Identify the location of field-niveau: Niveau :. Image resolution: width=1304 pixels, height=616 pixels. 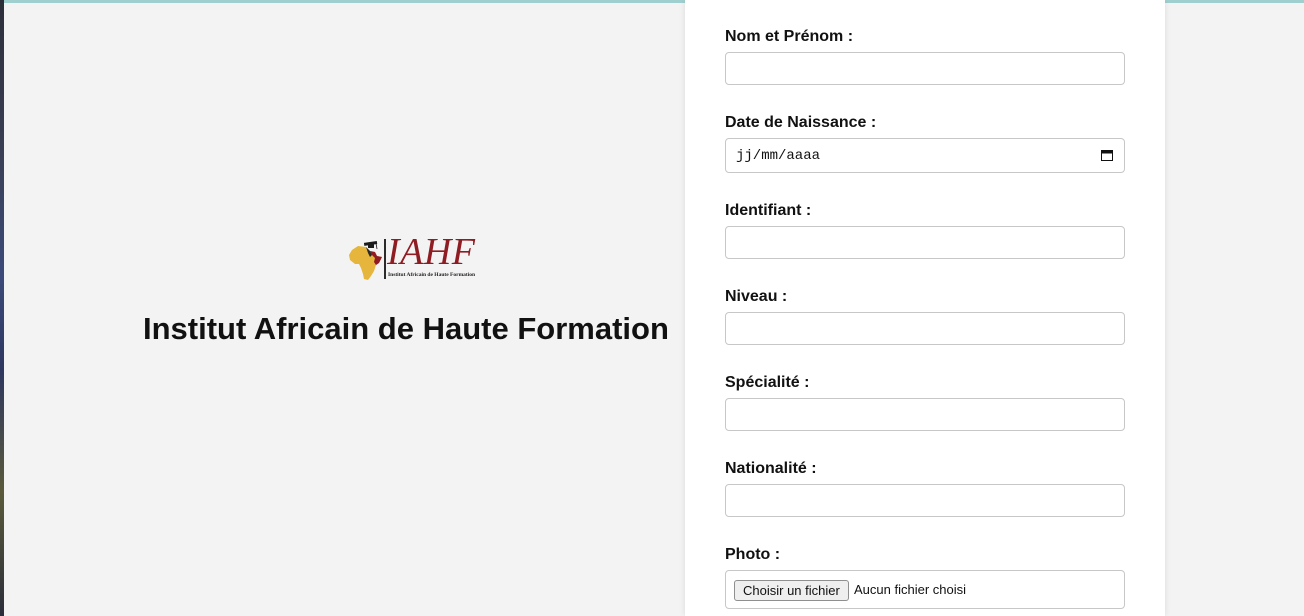
(925, 316).